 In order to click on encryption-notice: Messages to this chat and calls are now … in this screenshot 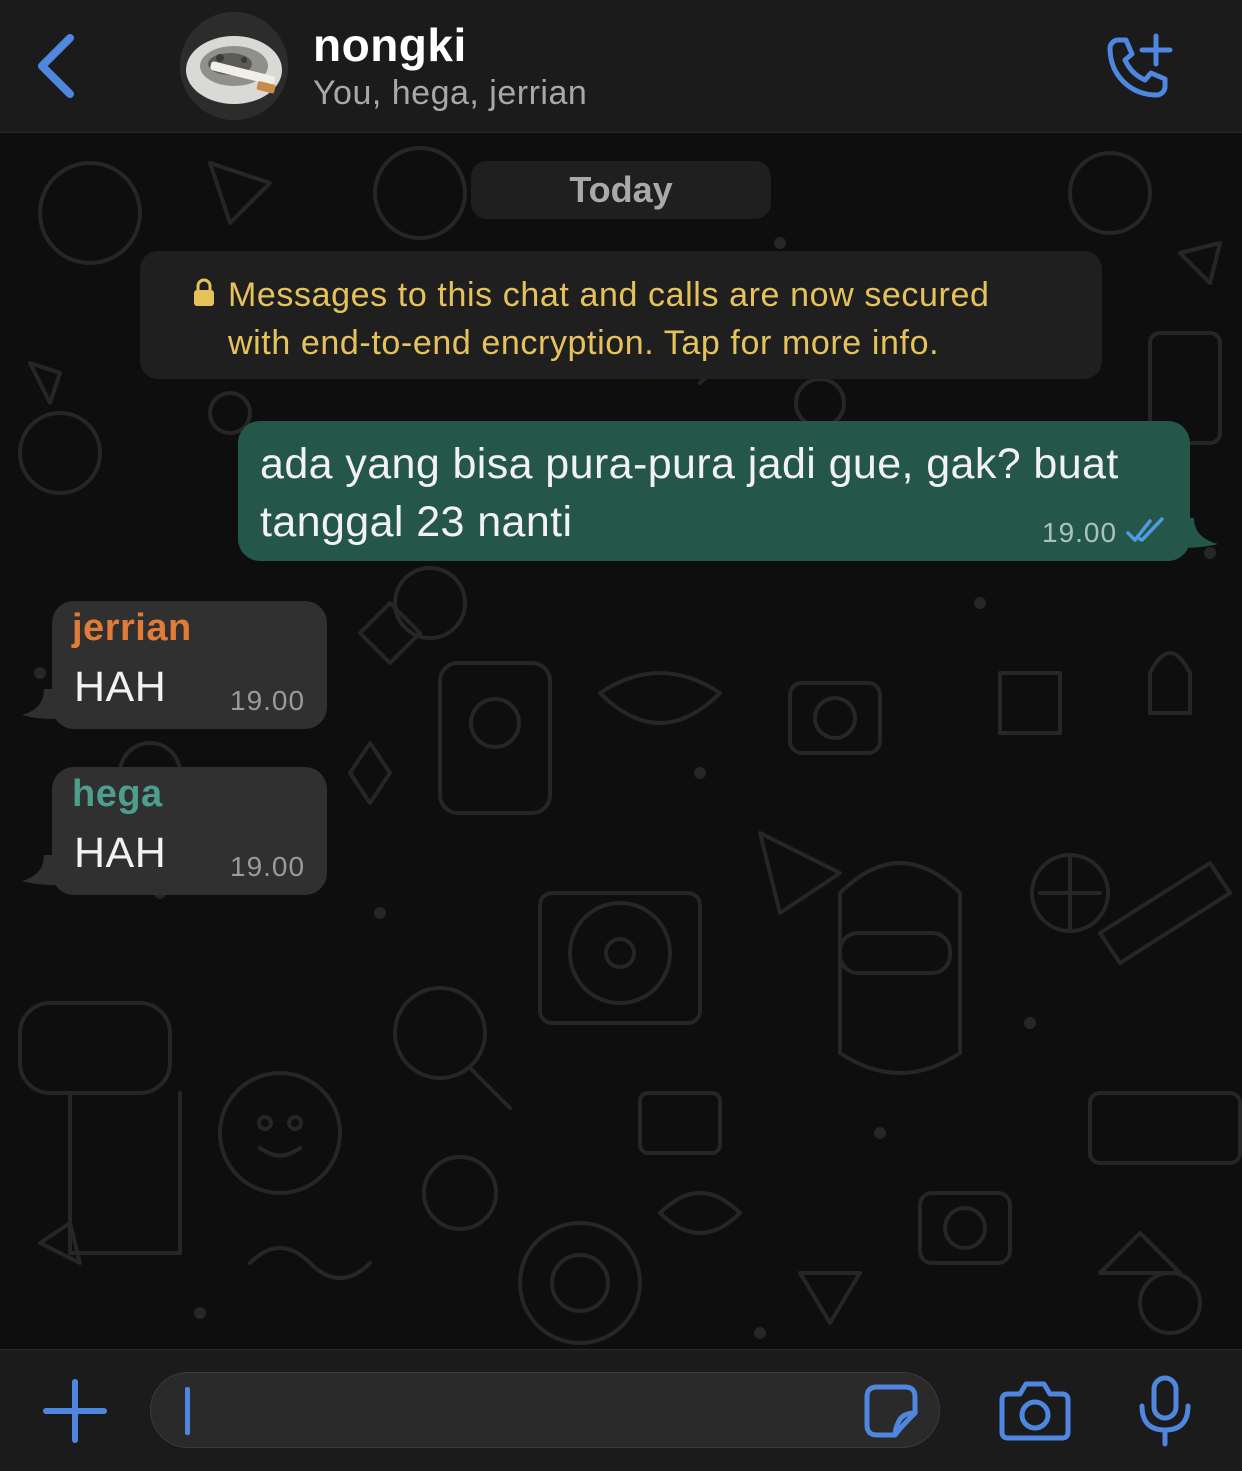, I will do `click(621, 315)`.